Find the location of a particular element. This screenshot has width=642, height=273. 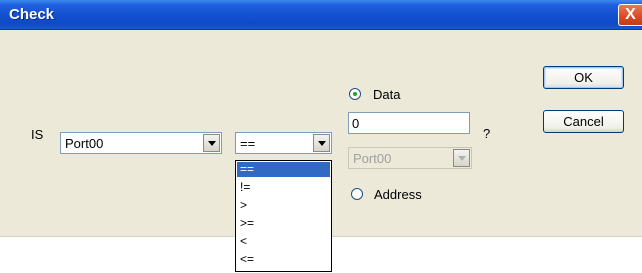

address-radio-label: Address is located at coordinates (398, 194).